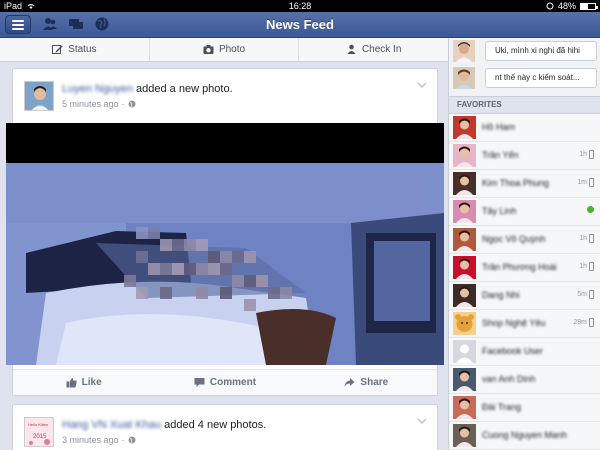 Image resolution: width=600 pixels, height=450 pixels. I want to click on story-actions: Like Comment Share, so click(225, 382).